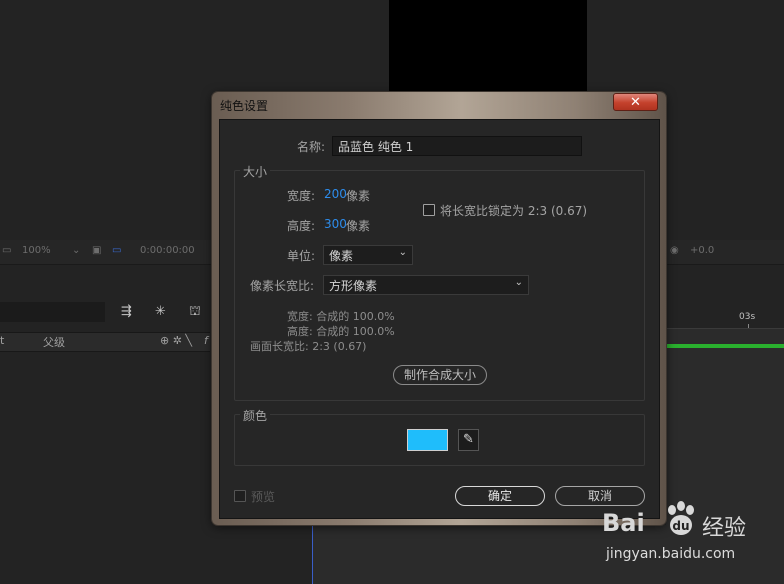 This screenshot has height=584, width=784. I want to click on composition-viewer, so click(488, 47).